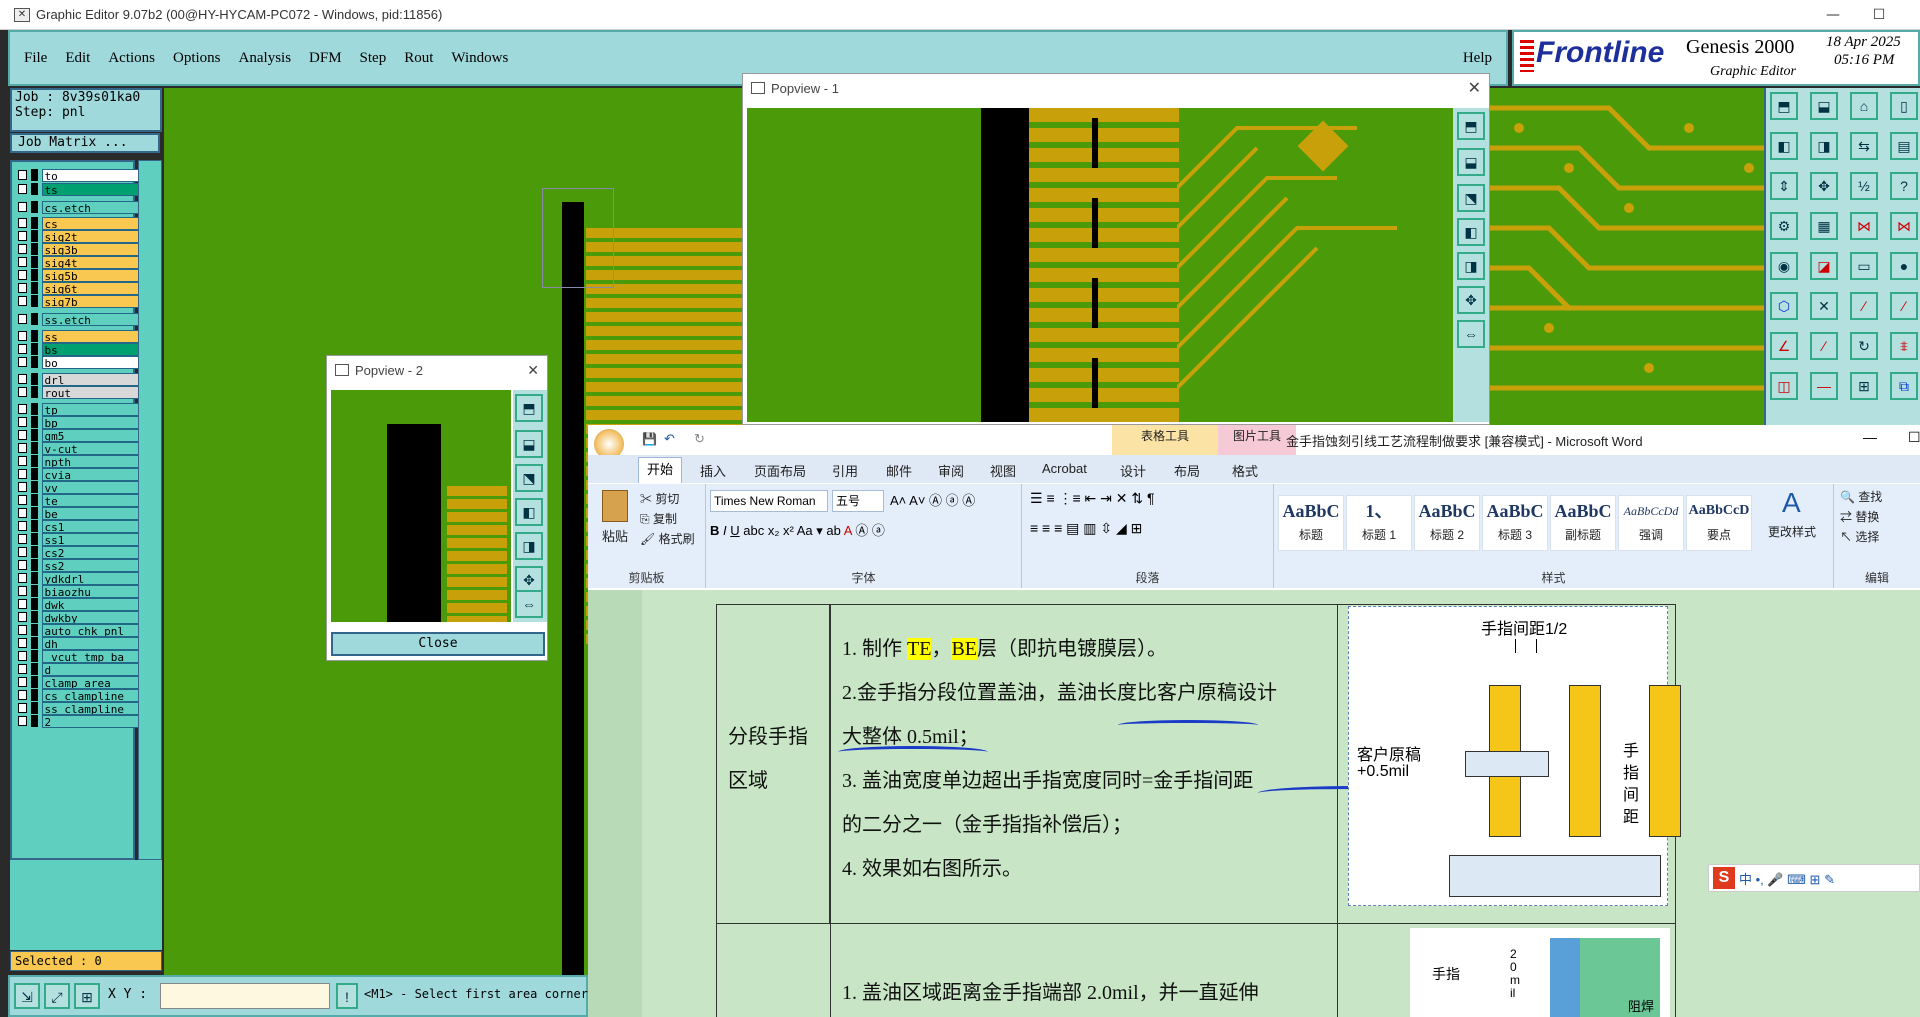 The height and width of the screenshot is (1017, 1920). Describe the element at coordinates (78, 617) in the screenshot. I see `layer-row: dwkby` at that location.